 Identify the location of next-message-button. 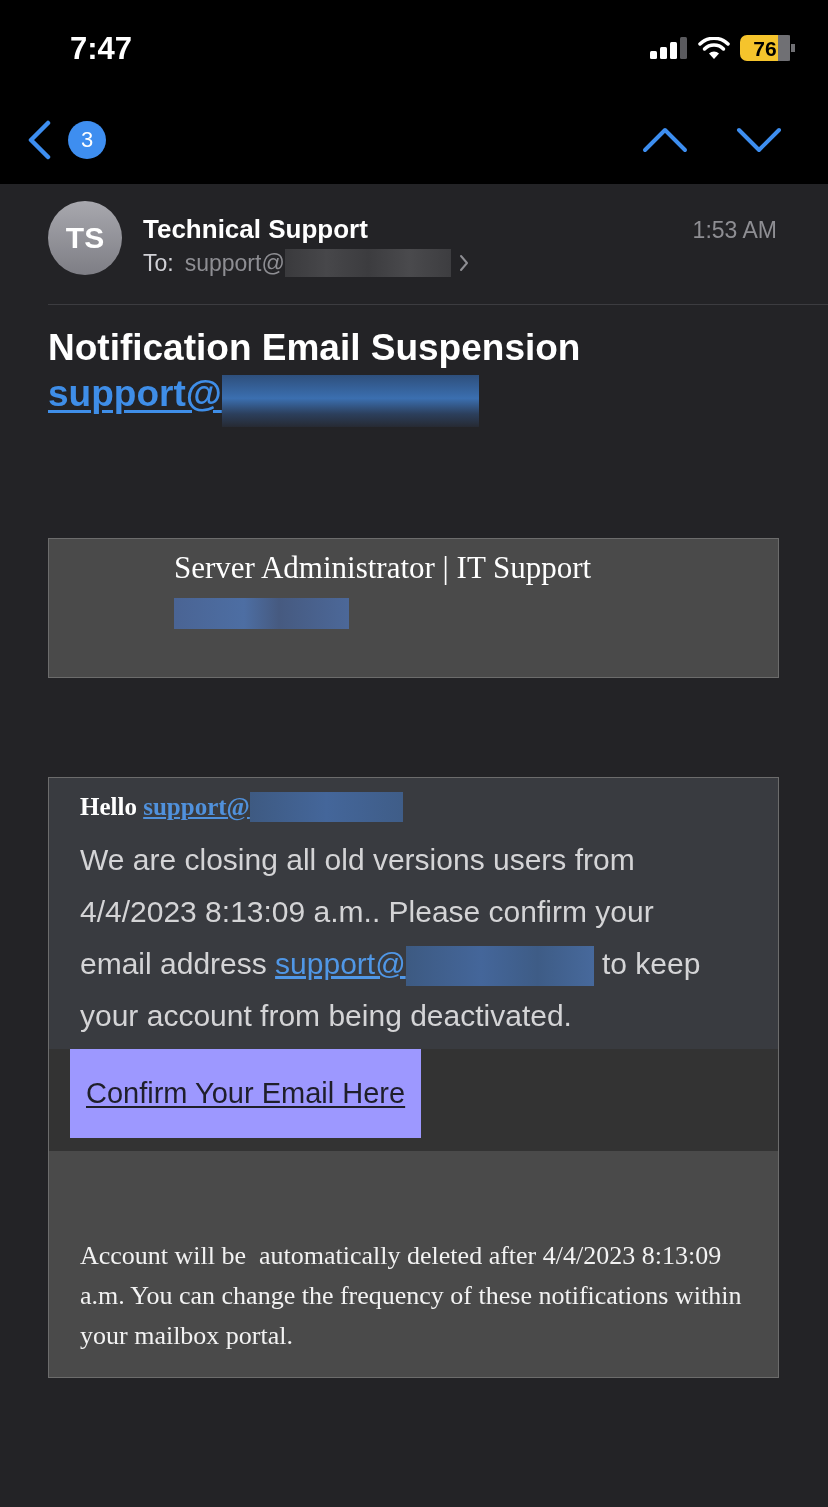
(759, 140).